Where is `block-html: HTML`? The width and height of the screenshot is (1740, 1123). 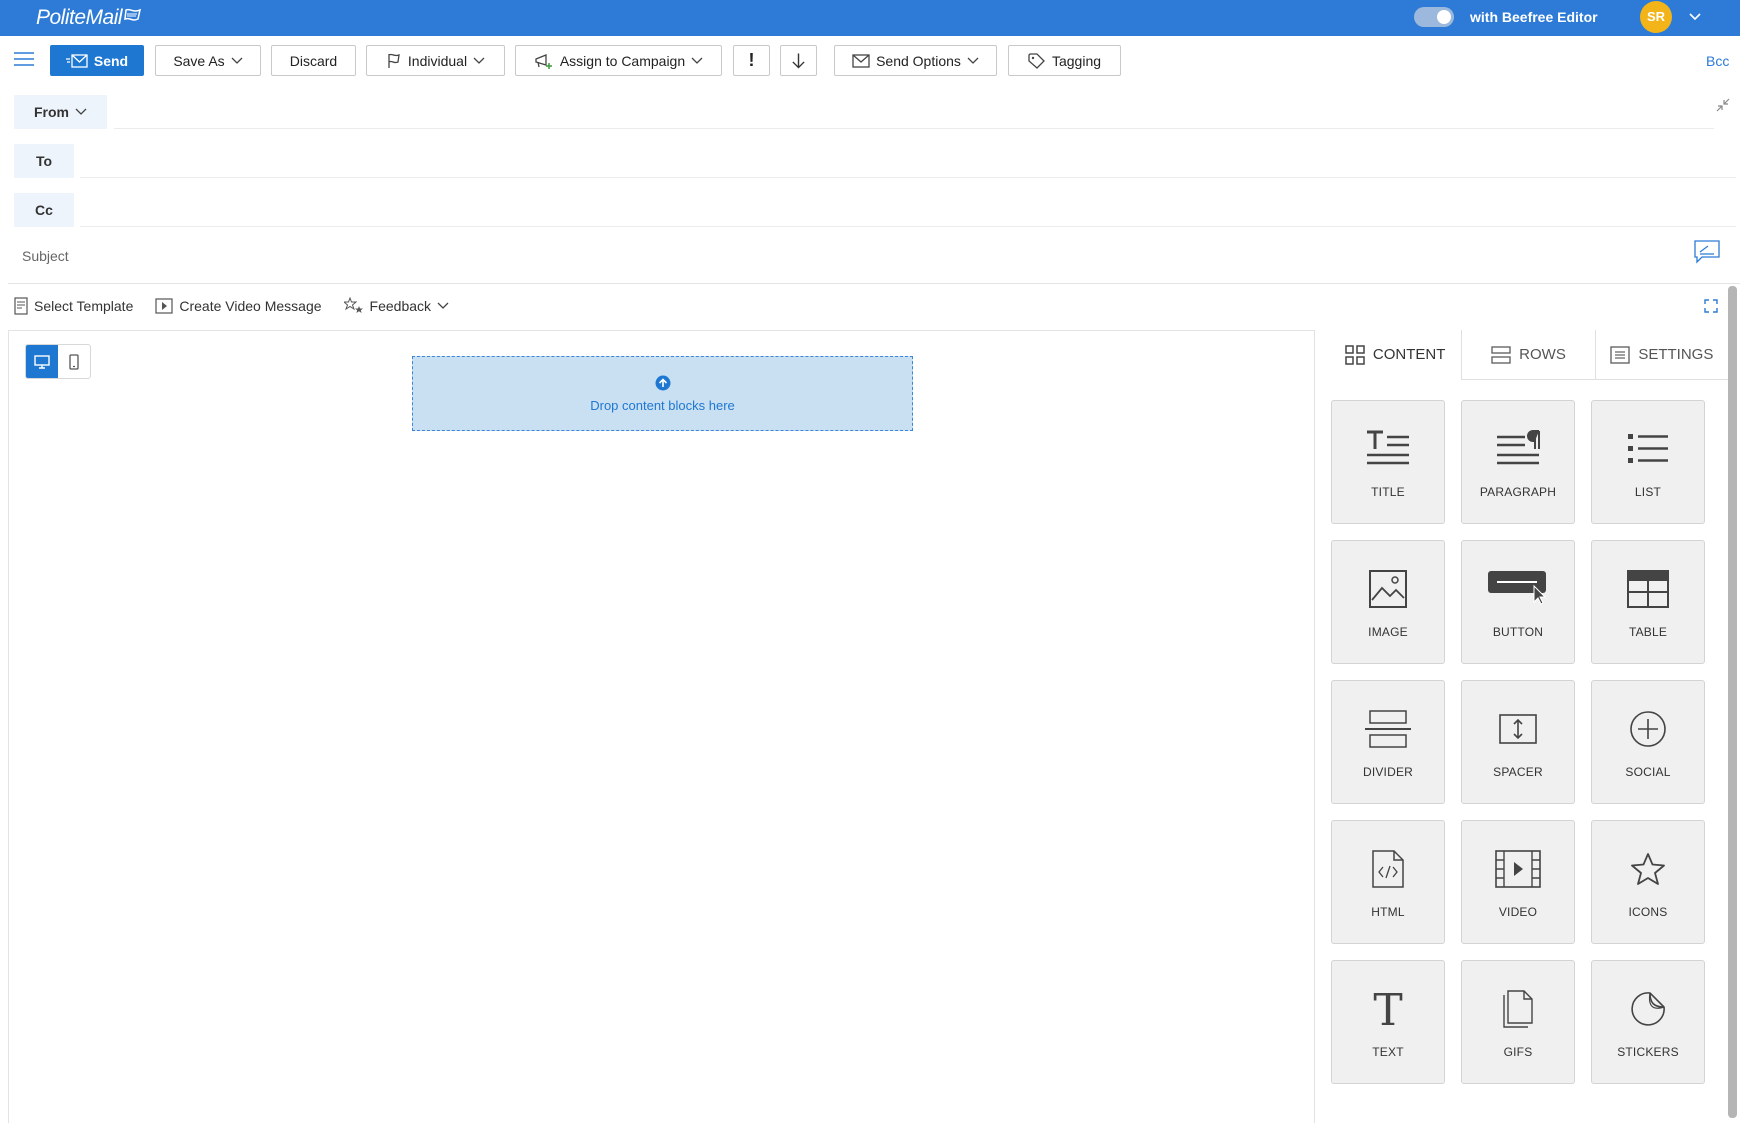 block-html: HTML is located at coordinates (1388, 882).